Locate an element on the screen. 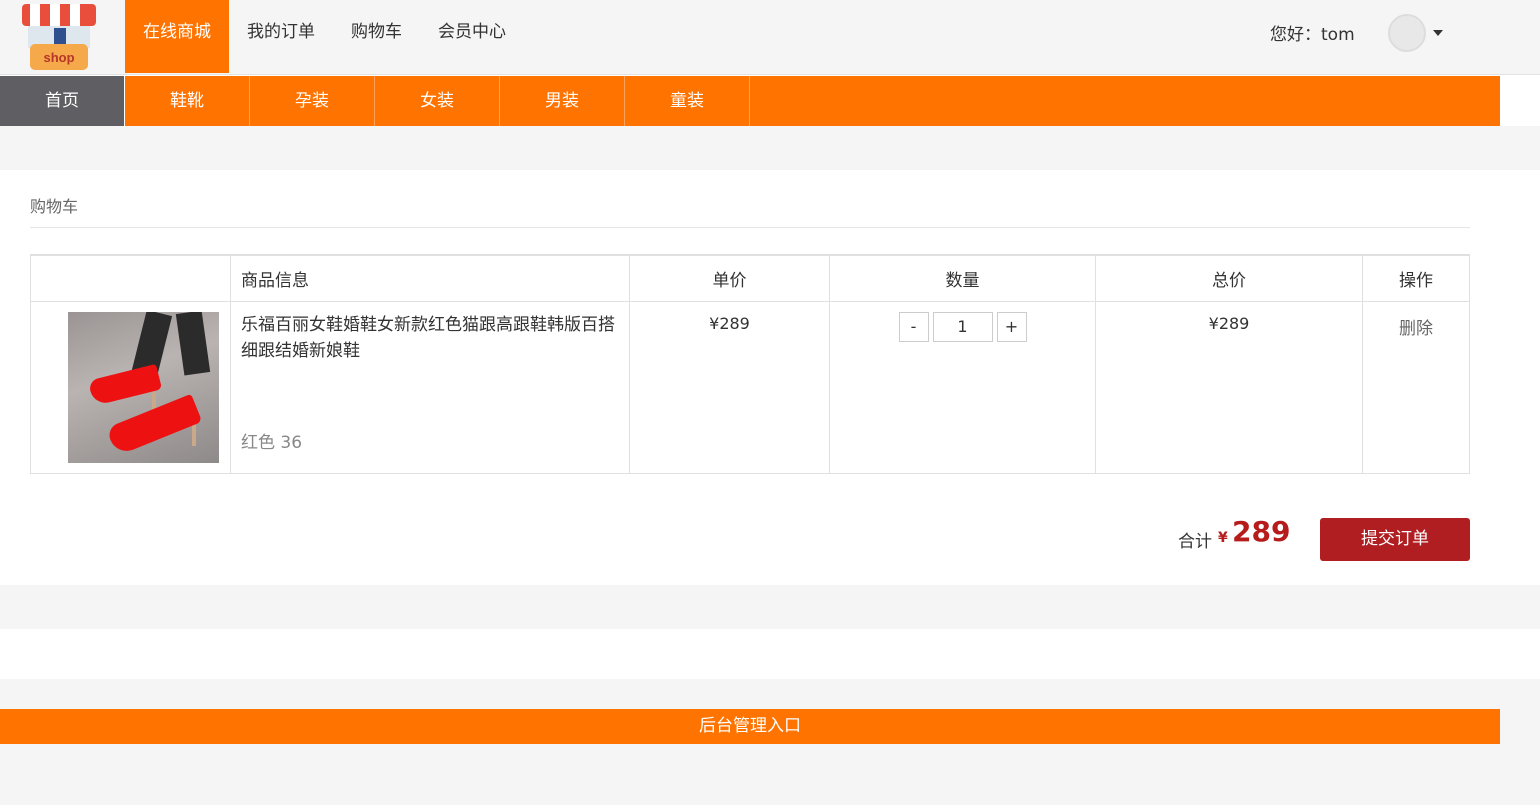  product-image is located at coordinates (143, 387).